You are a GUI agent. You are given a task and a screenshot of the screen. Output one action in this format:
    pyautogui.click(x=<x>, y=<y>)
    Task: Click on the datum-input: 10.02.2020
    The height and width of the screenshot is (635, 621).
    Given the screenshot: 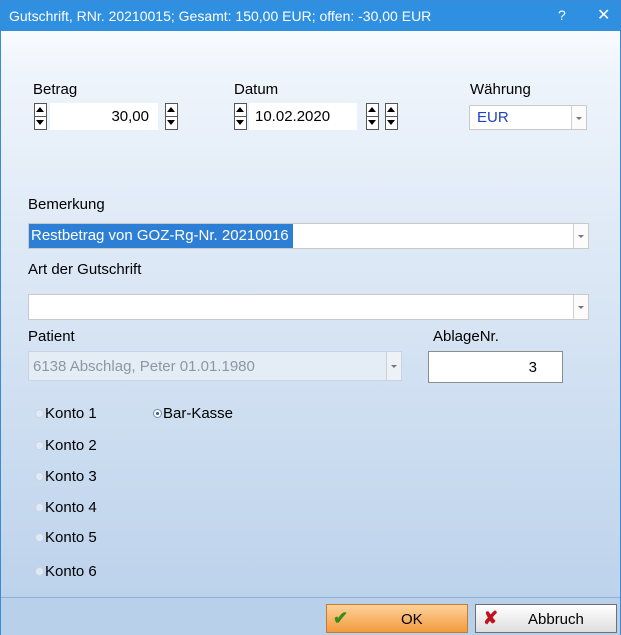 What is the action you would take?
    pyautogui.click(x=303, y=116)
    